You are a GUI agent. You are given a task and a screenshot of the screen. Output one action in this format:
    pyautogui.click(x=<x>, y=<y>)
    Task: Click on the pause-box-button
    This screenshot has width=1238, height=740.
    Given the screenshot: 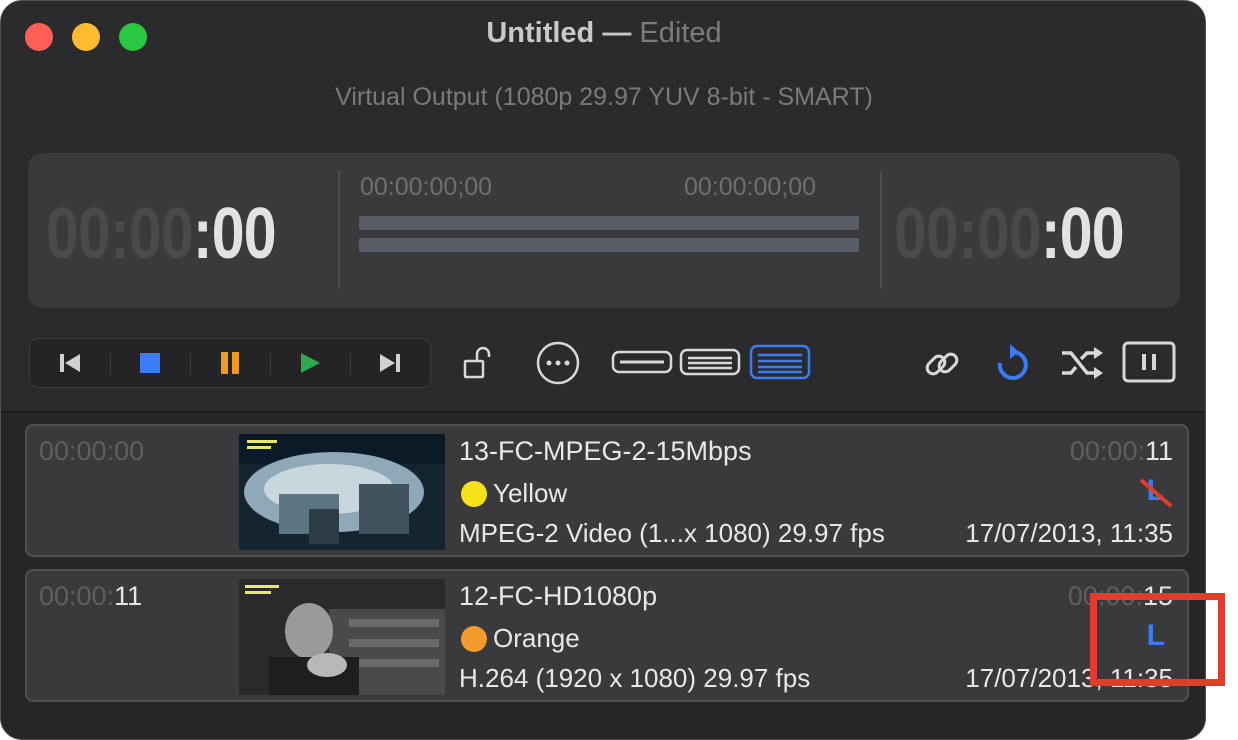 What is the action you would take?
    pyautogui.click(x=1149, y=362)
    